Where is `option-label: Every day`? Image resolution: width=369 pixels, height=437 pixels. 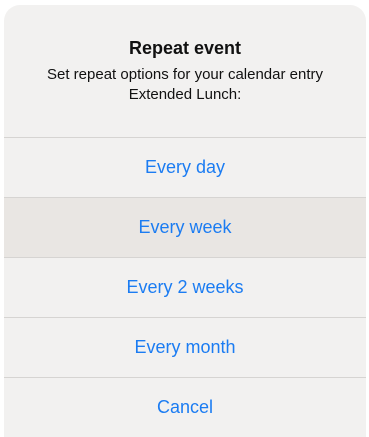
option-label: Every day is located at coordinates (185, 167).